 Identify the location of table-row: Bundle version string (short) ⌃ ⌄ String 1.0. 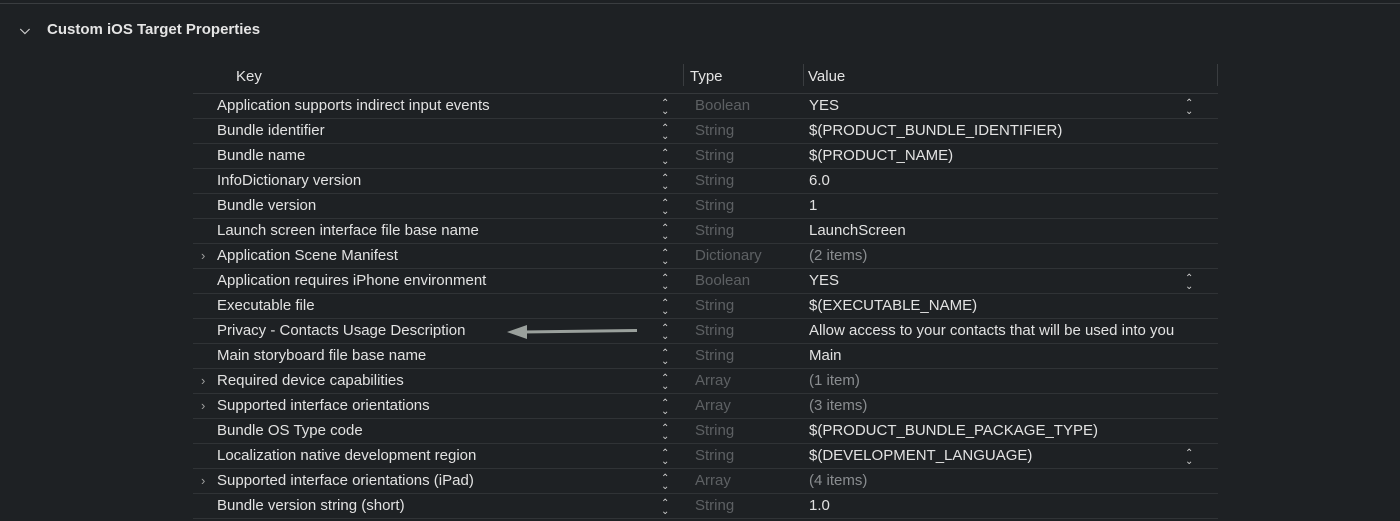
(705, 506).